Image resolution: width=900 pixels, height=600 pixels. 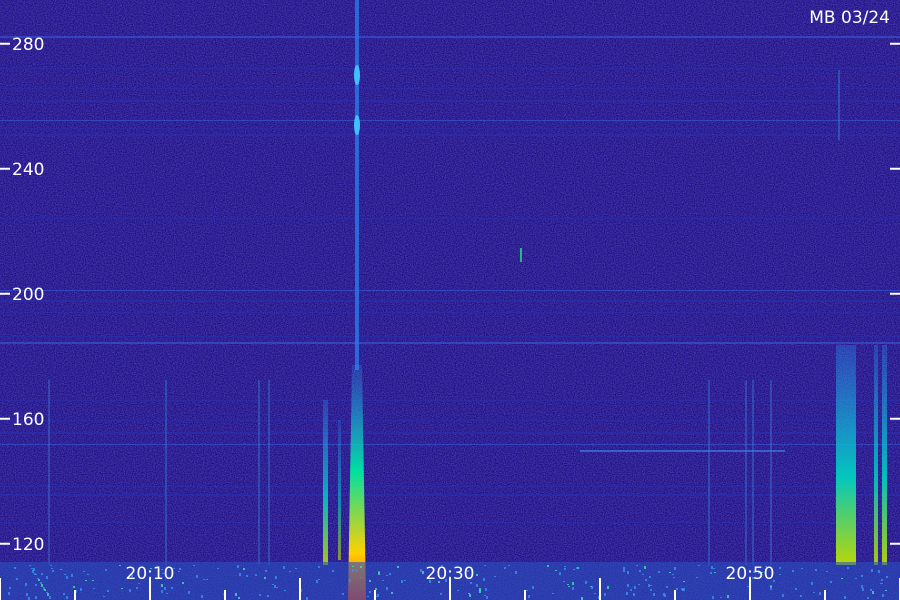 I want to click on y-tick-label: 240, so click(x=28, y=170).